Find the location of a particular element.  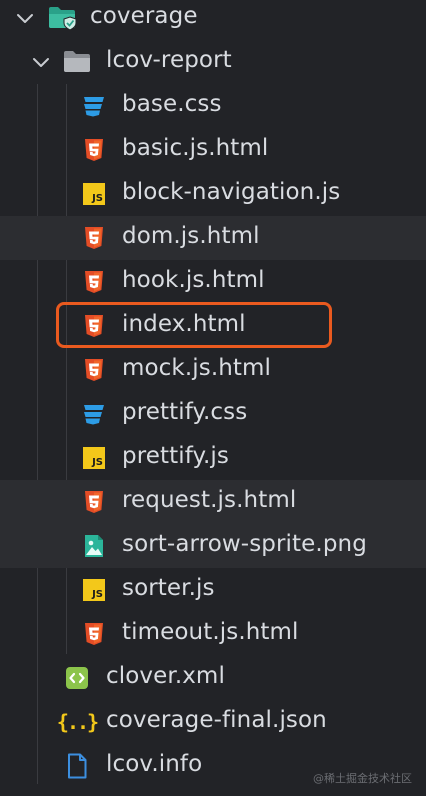

tree-row-lcov-report-folder: lcov-report is located at coordinates (213, 62).